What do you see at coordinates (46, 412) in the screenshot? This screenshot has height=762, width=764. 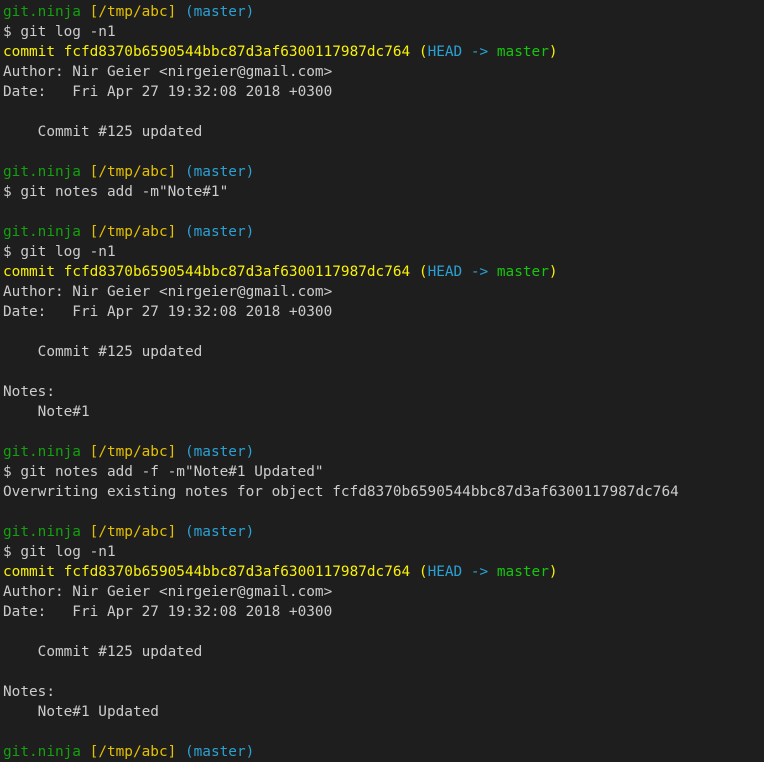 I see `note-text: Note#1` at bounding box center [46, 412].